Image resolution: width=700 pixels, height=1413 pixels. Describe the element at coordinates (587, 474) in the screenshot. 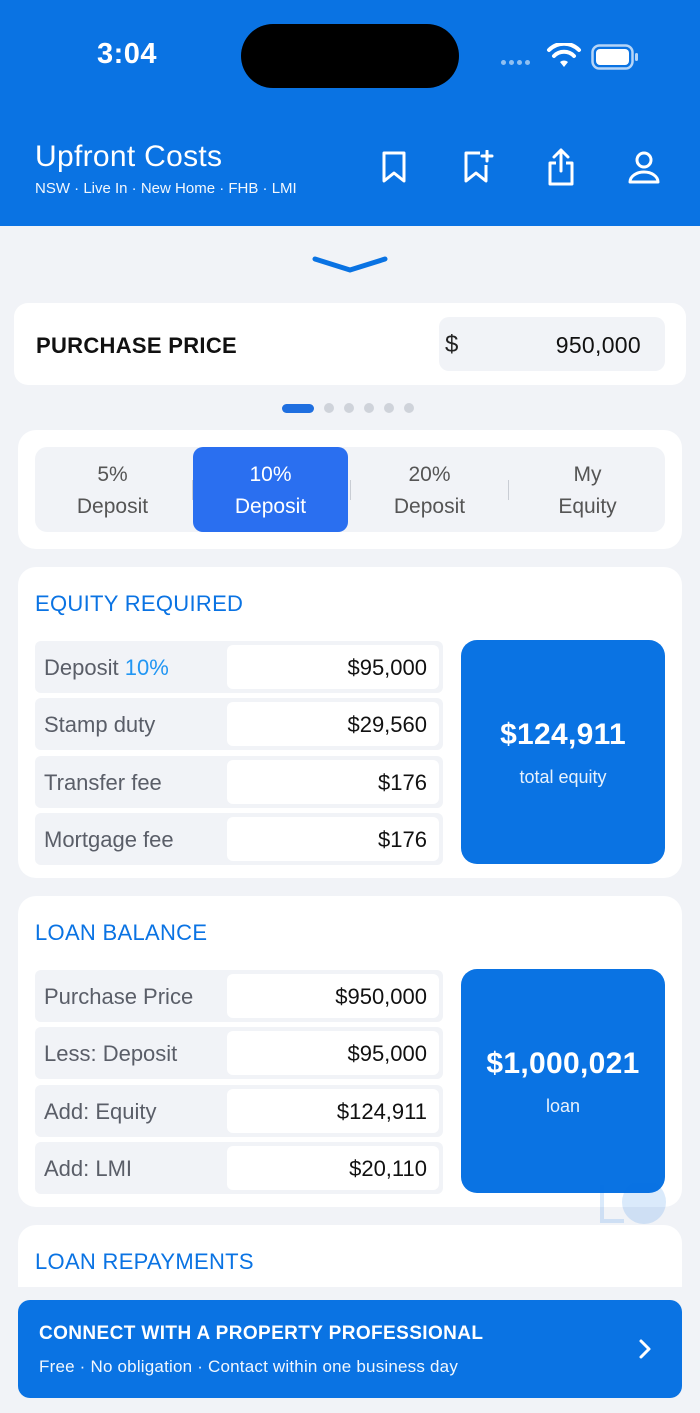

I see `tab-label-top: My` at that location.